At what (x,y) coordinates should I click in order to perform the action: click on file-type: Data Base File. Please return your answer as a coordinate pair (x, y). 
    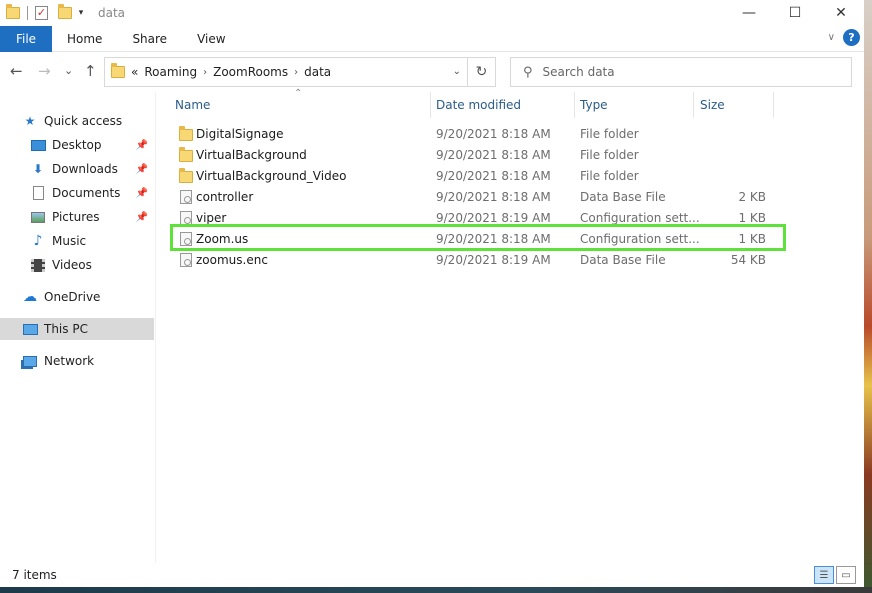
    Looking at the image, I should click on (623, 197).